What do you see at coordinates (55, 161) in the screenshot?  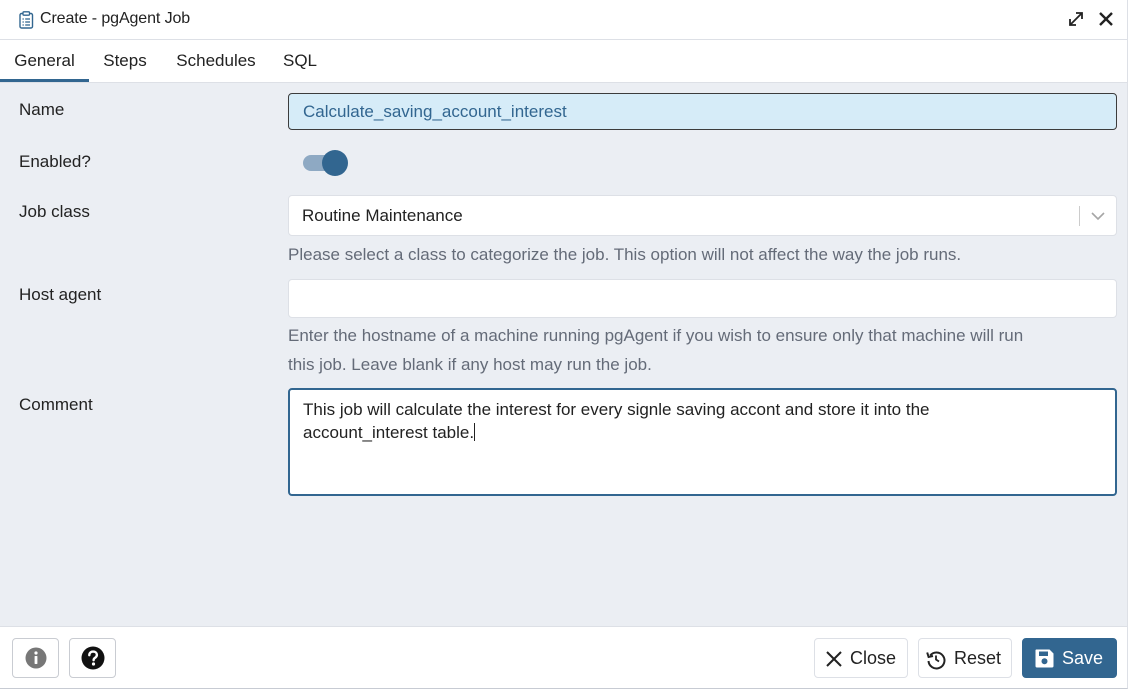 I see `enabled-label: Enabled?` at bounding box center [55, 161].